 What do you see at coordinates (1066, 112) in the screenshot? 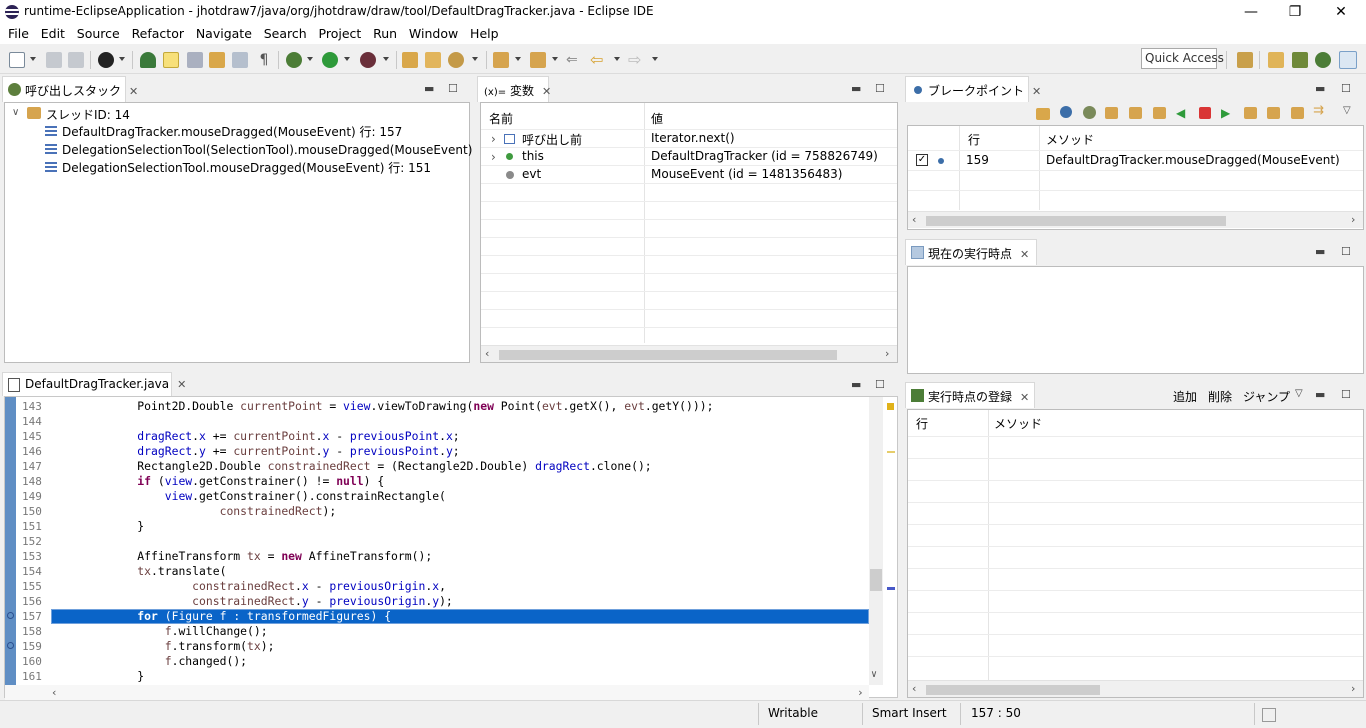
I see `add-breakpoint-icon` at bounding box center [1066, 112].